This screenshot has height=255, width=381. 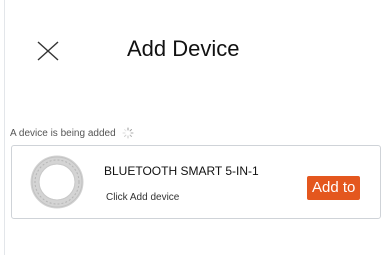 I want to click on page-title: Add Device, so click(x=183, y=48).